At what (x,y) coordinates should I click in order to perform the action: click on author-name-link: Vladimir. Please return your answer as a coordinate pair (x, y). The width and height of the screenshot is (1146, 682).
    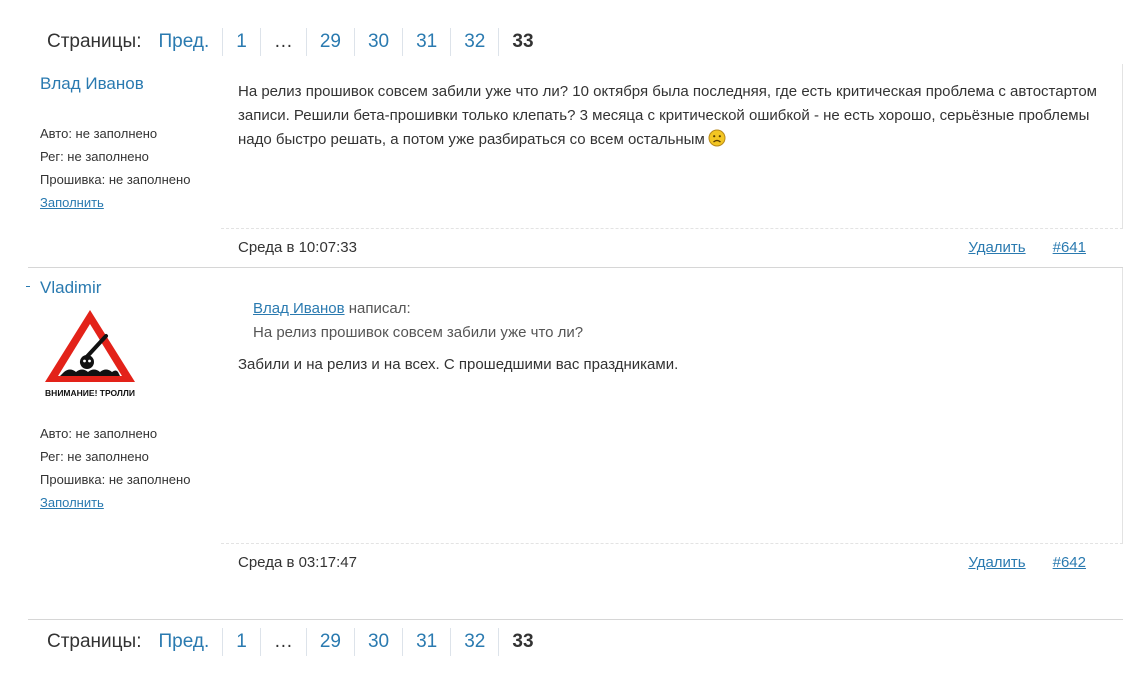
    Looking at the image, I should click on (135, 288).